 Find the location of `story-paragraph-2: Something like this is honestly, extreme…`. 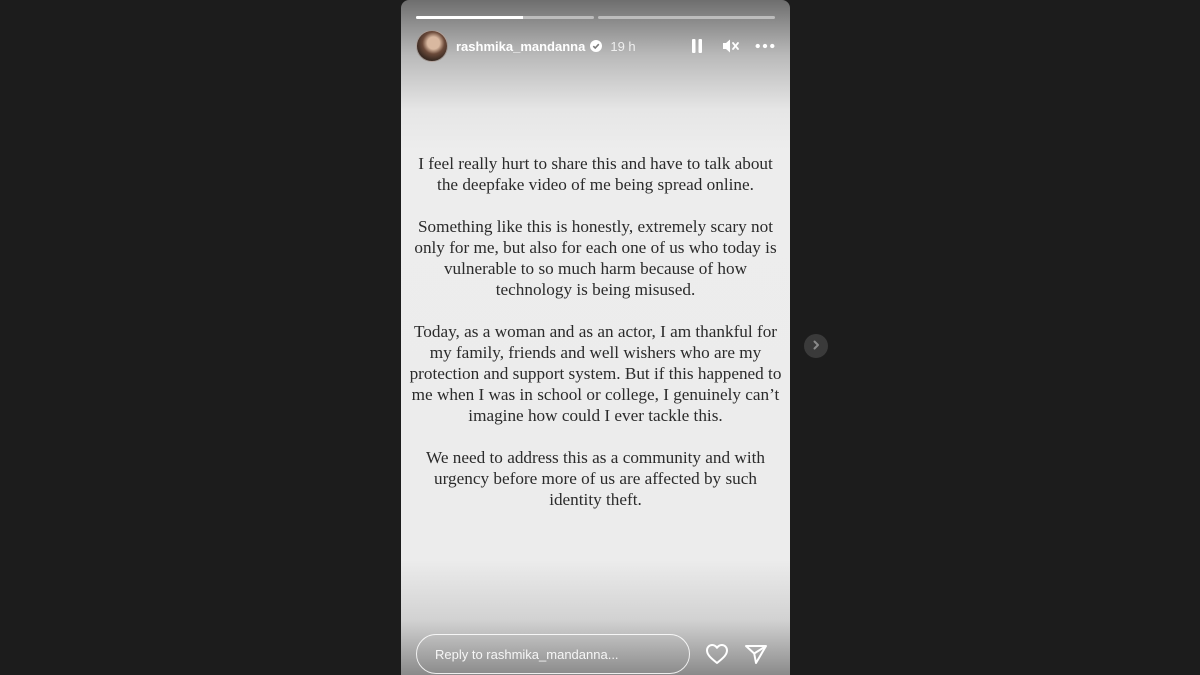

story-paragraph-2: Something like this is honestly, extreme… is located at coordinates (595, 258).